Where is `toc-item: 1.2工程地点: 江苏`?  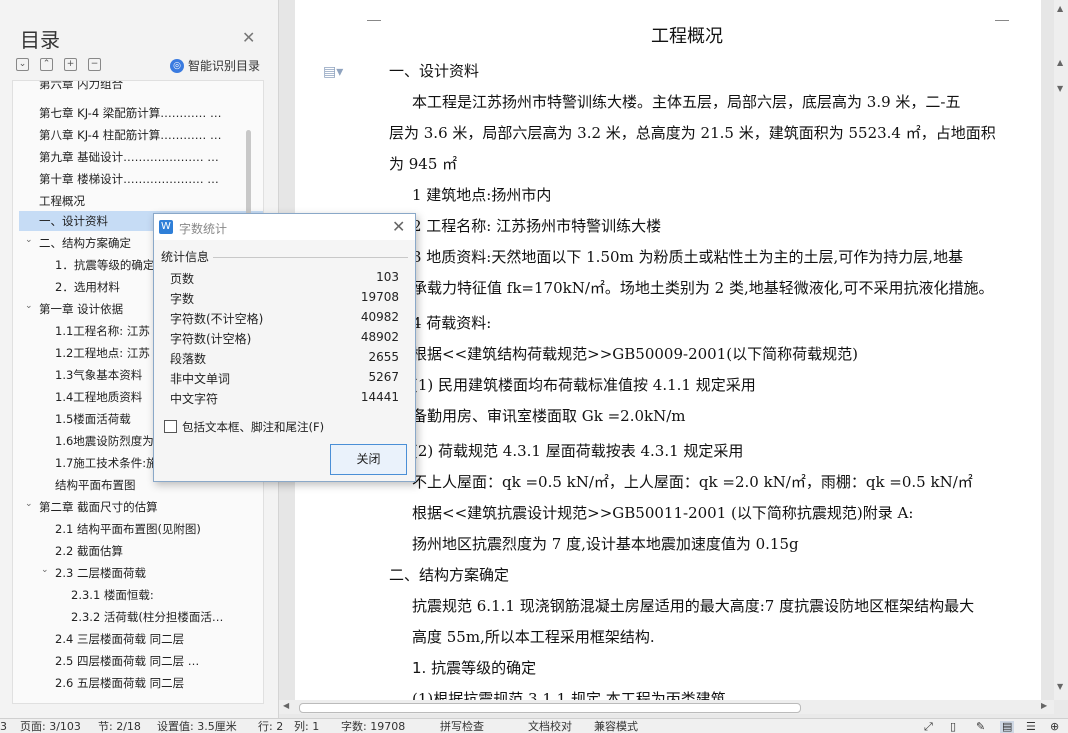
toc-item: 1.2工程地点: 江苏 is located at coordinates (102, 353).